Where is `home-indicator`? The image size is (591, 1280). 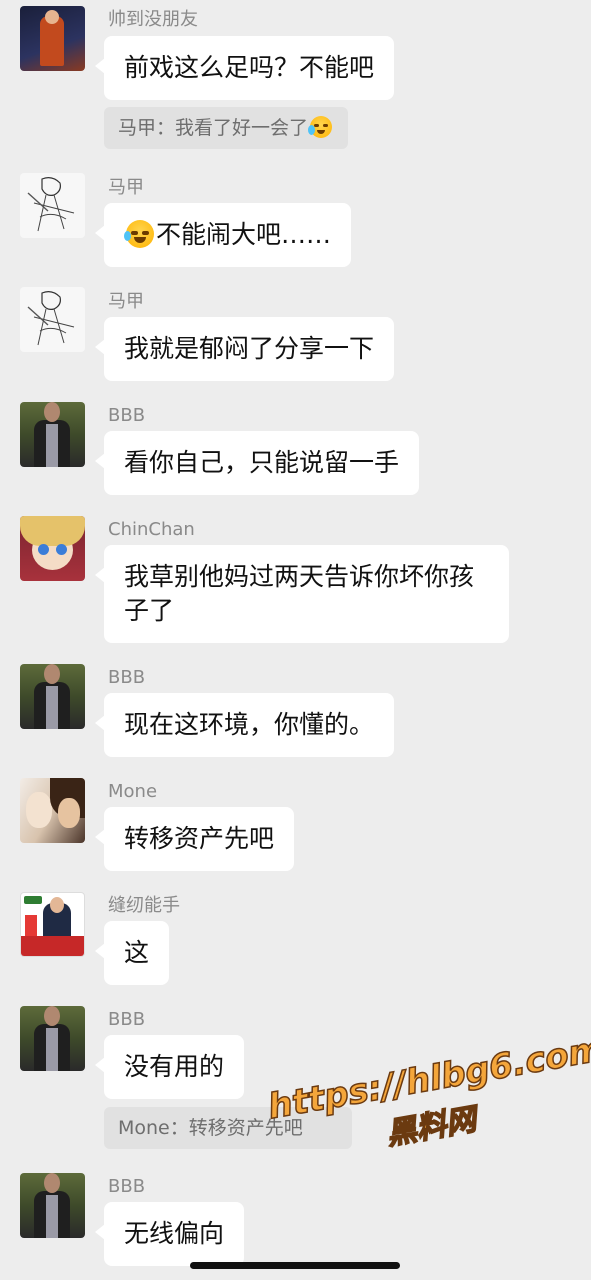 home-indicator is located at coordinates (295, 1265).